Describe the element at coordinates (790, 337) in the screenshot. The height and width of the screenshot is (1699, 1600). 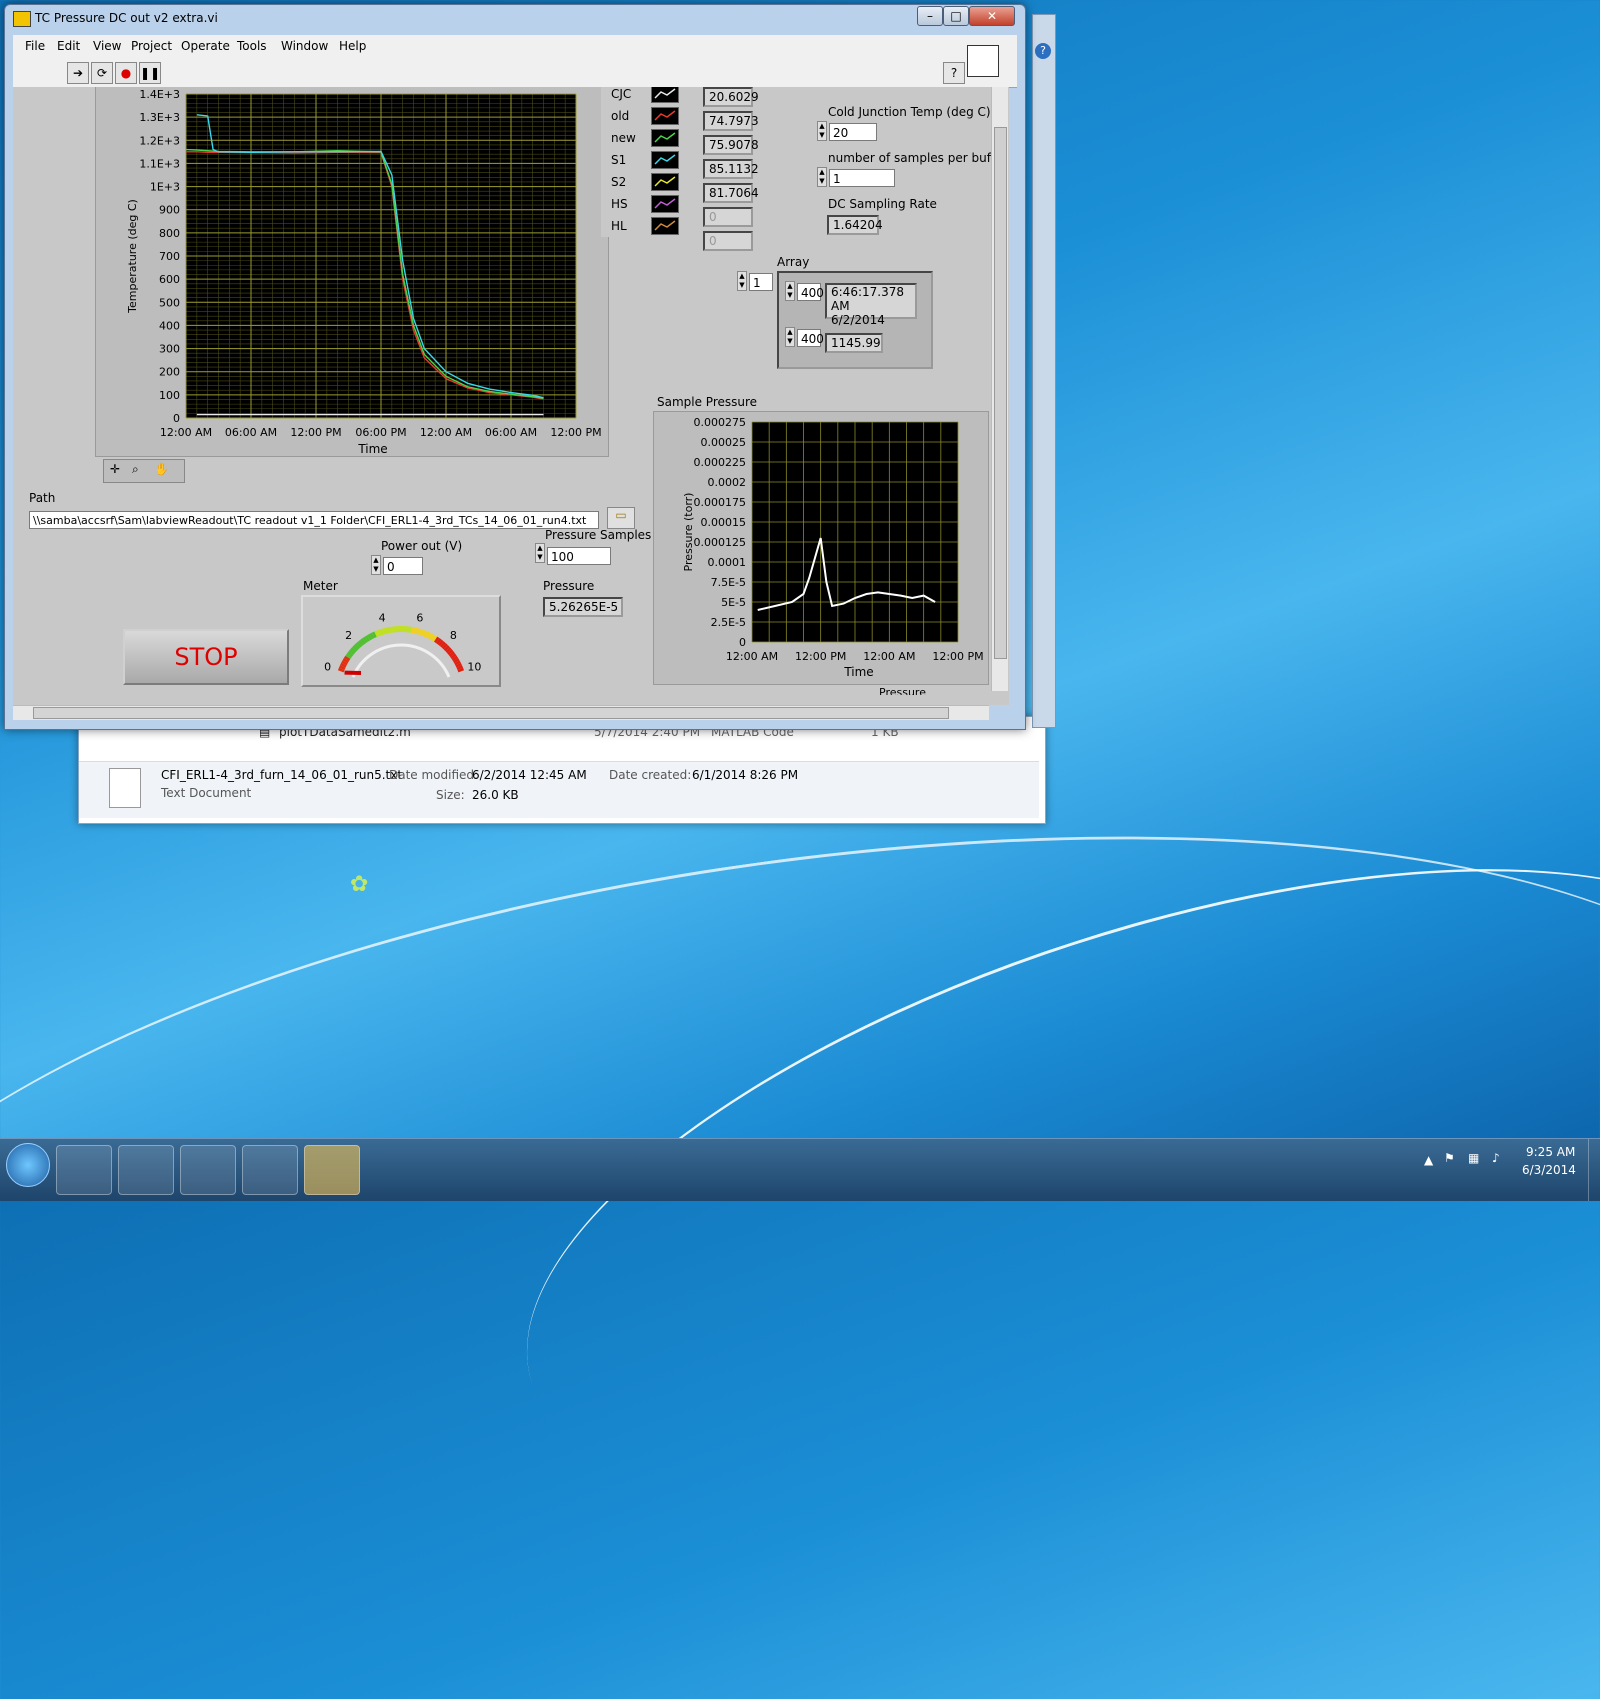
I see `array-row2-spinner: ▲▼` at that location.